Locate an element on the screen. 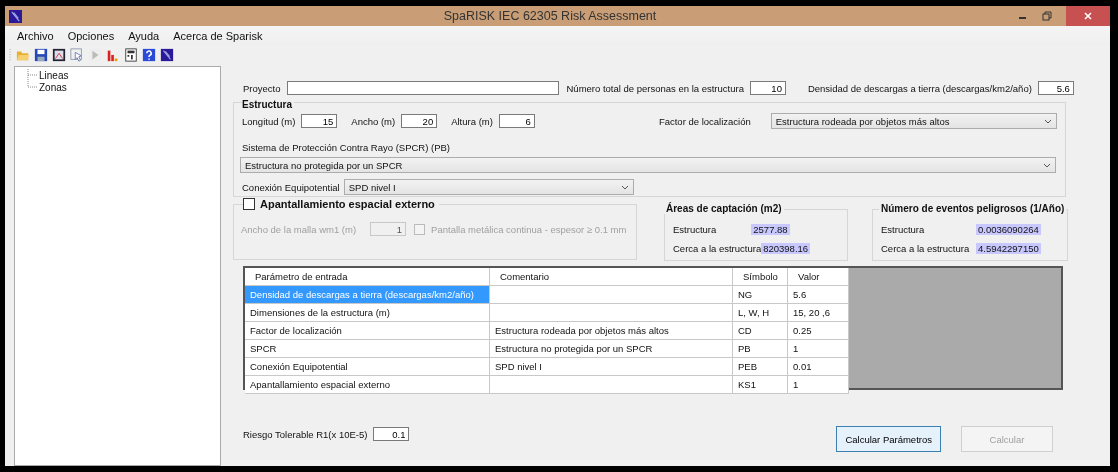 This screenshot has width=1118, height=472. dimension-field: 15 is located at coordinates (319, 121).